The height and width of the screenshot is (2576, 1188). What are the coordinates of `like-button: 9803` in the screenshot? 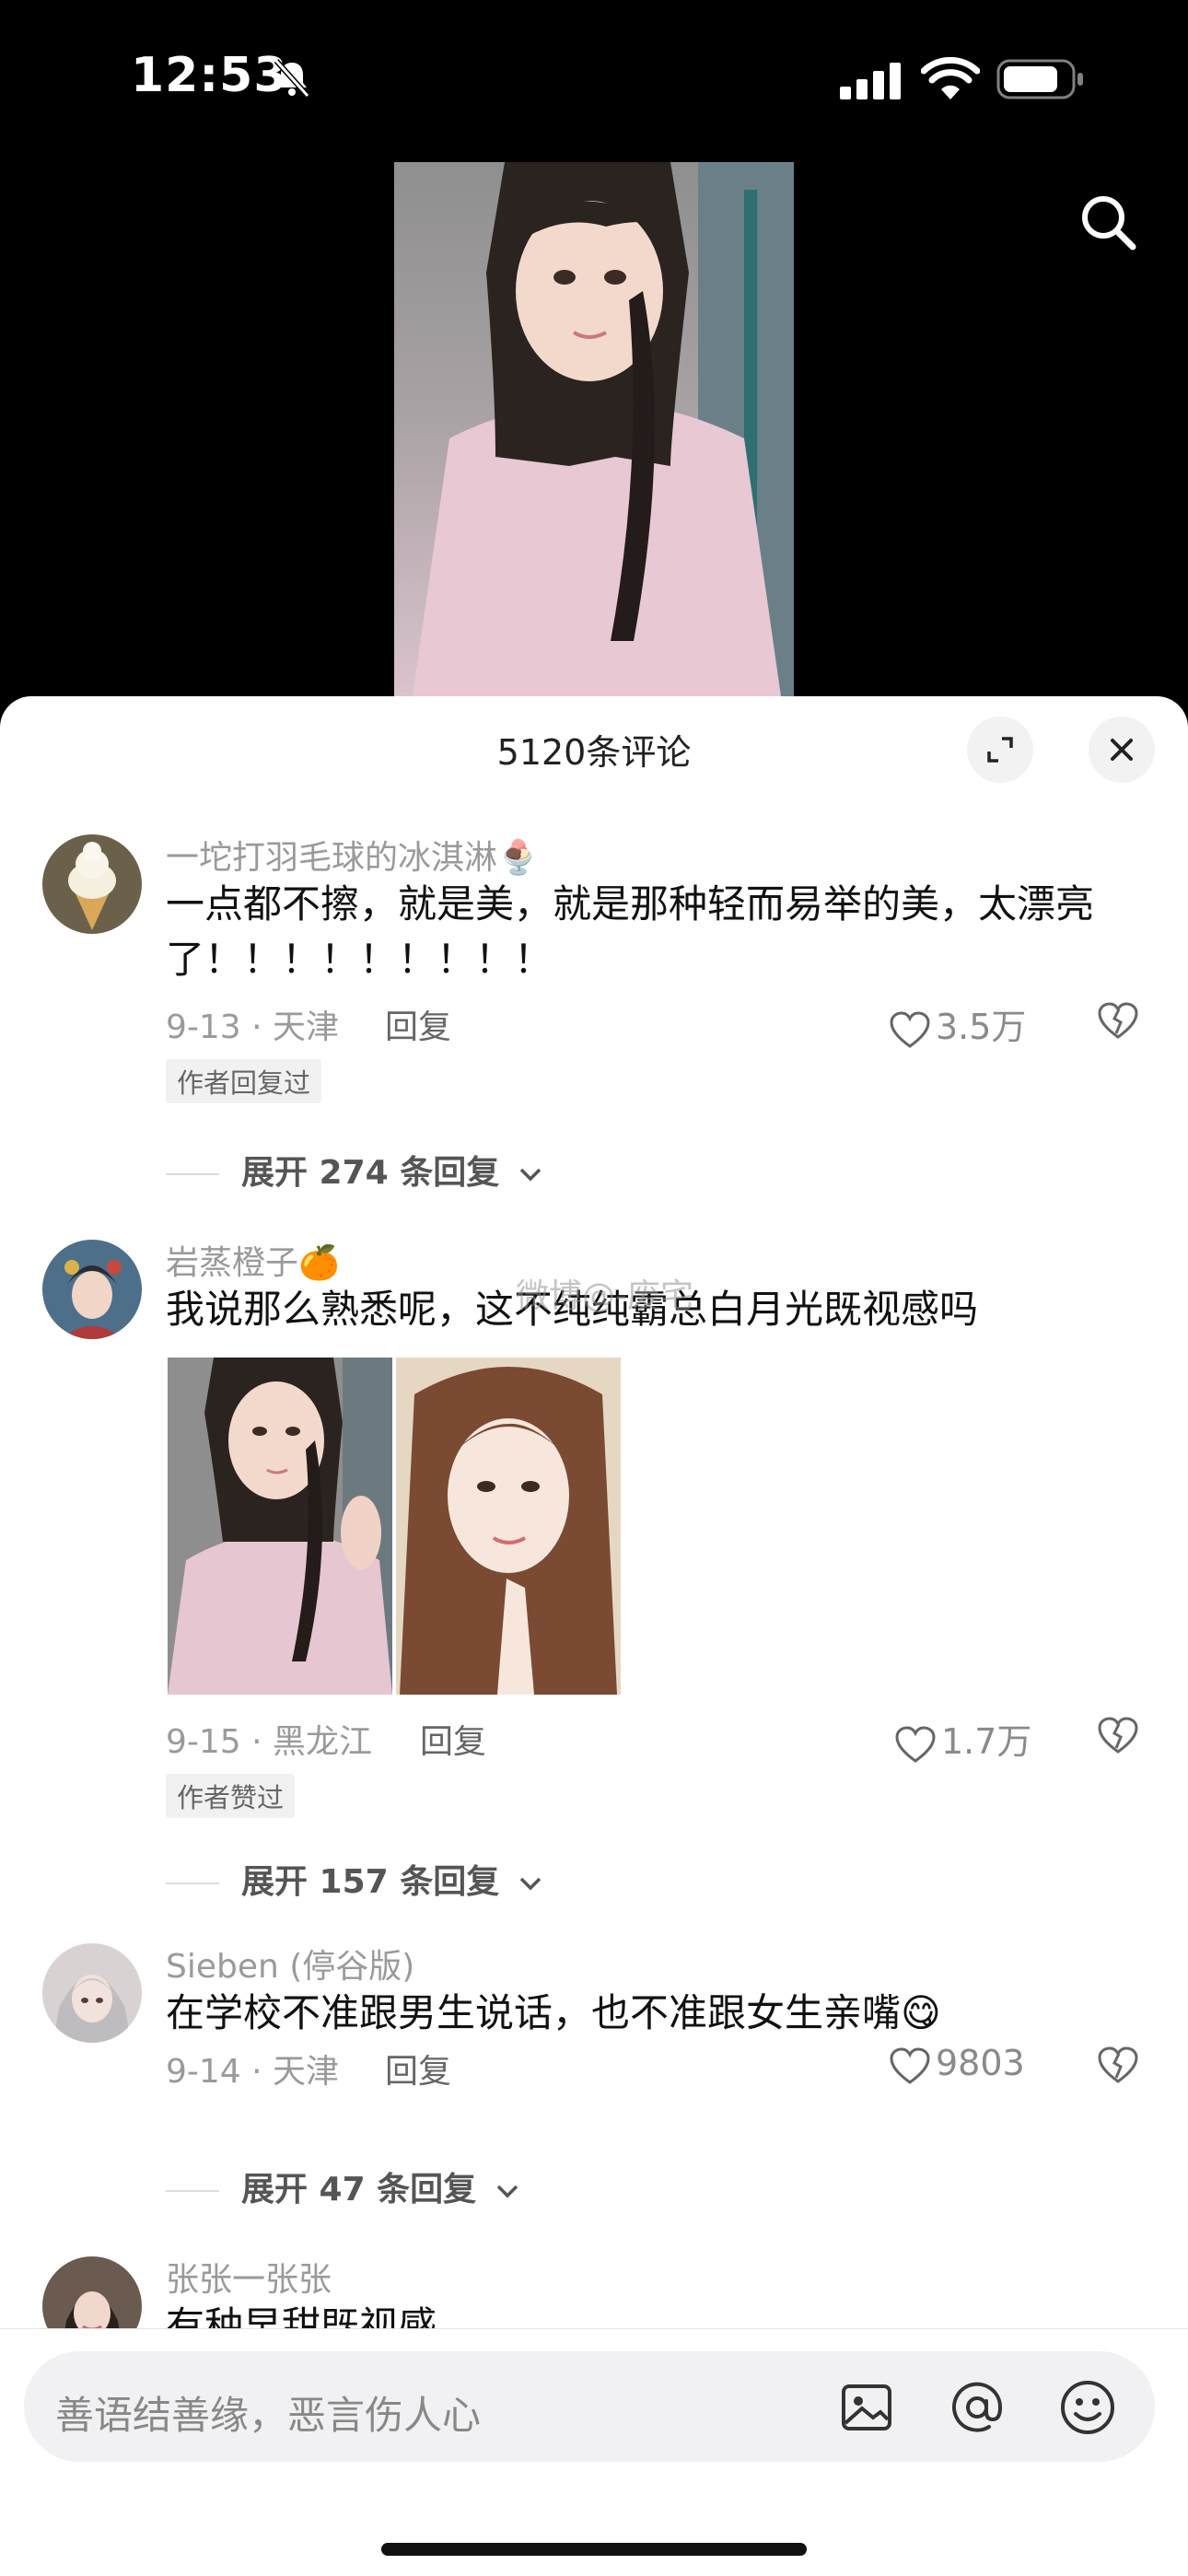 It's located at (956, 2064).